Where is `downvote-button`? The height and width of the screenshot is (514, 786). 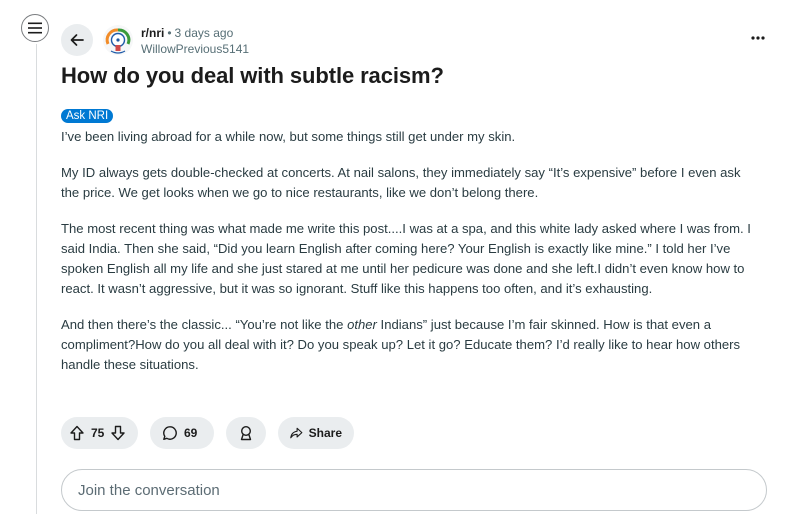
downvote-button is located at coordinates (118, 433).